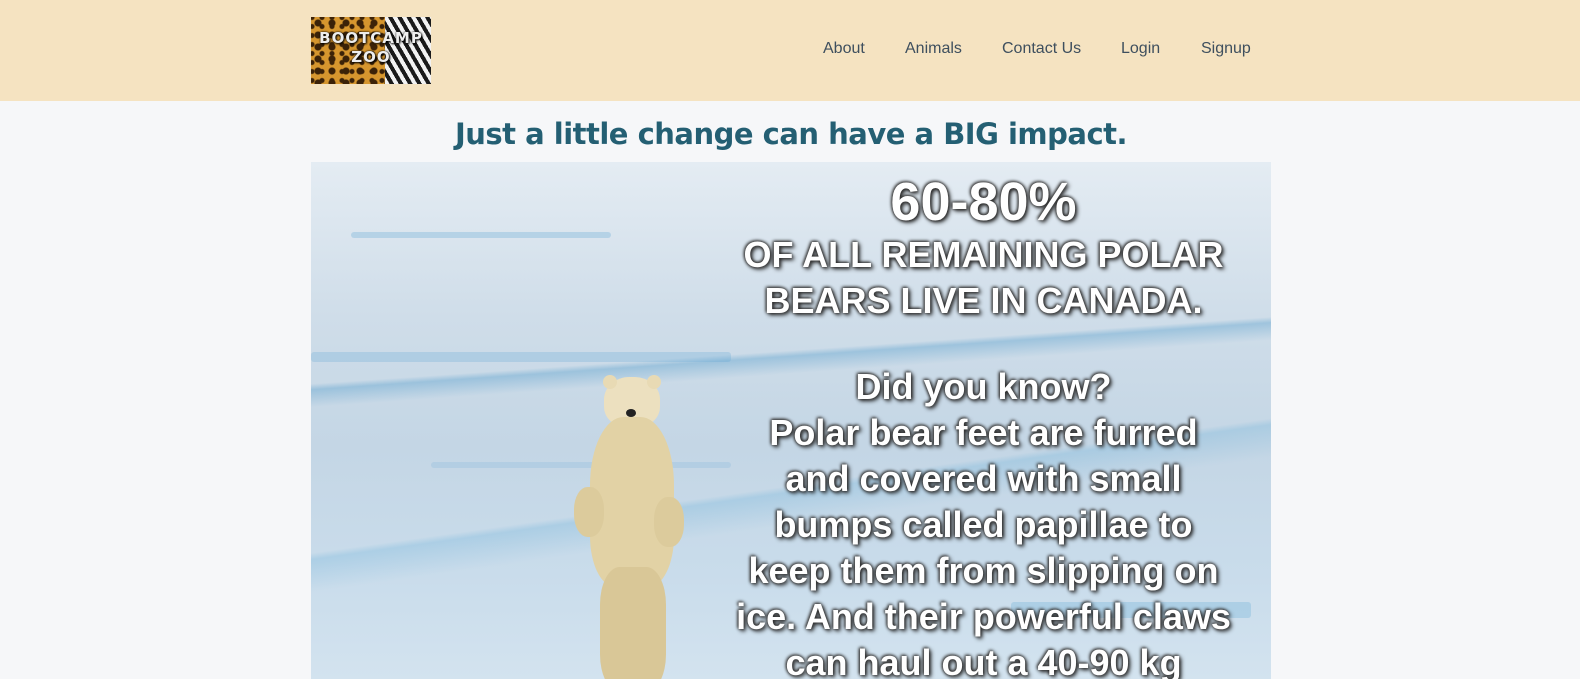 The width and height of the screenshot is (1580, 679). What do you see at coordinates (1226, 49) in the screenshot?
I see `nav-link-signup: Signup` at bounding box center [1226, 49].